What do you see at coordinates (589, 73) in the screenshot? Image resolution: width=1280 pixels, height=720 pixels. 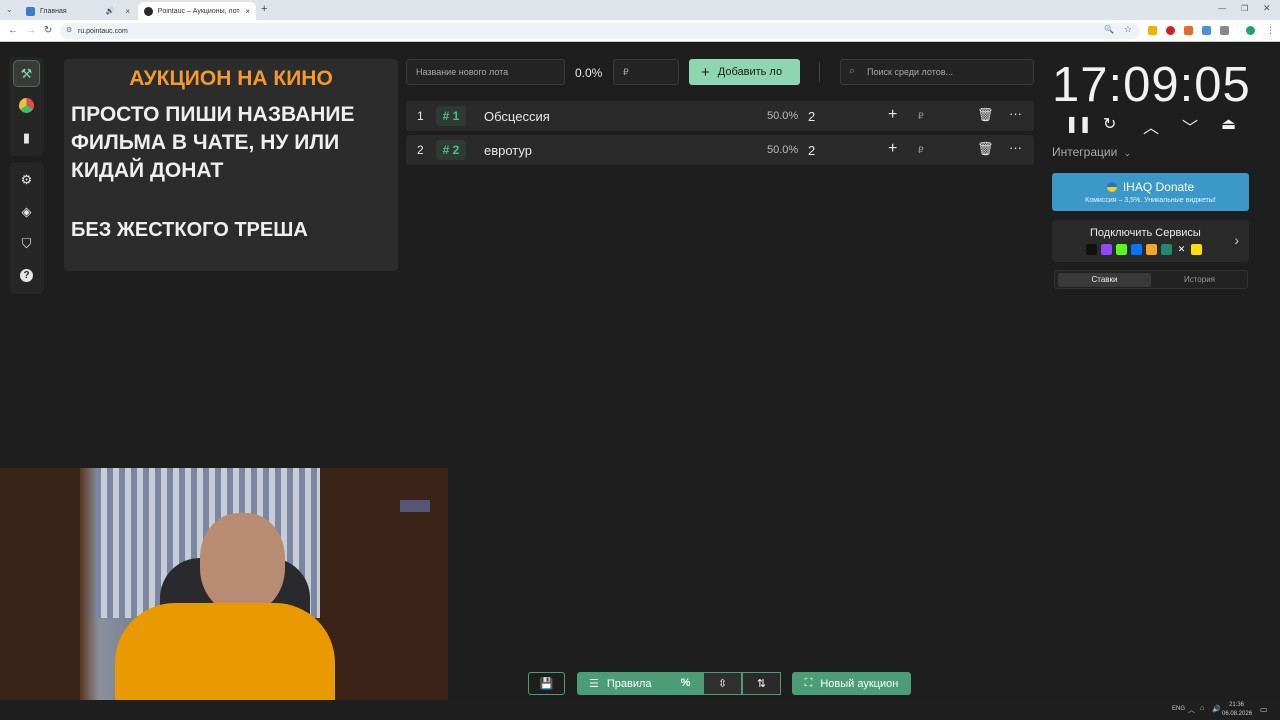 I see `new-lot-percent: 0.0%` at bounding box center [589, 73].